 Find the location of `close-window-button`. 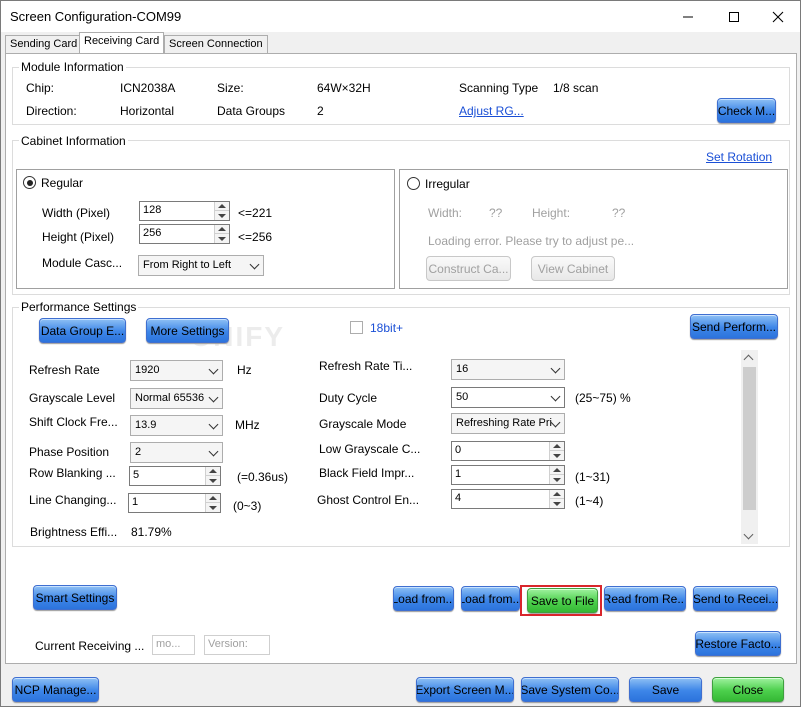

close-window-button is located at coordinates (778, 16).